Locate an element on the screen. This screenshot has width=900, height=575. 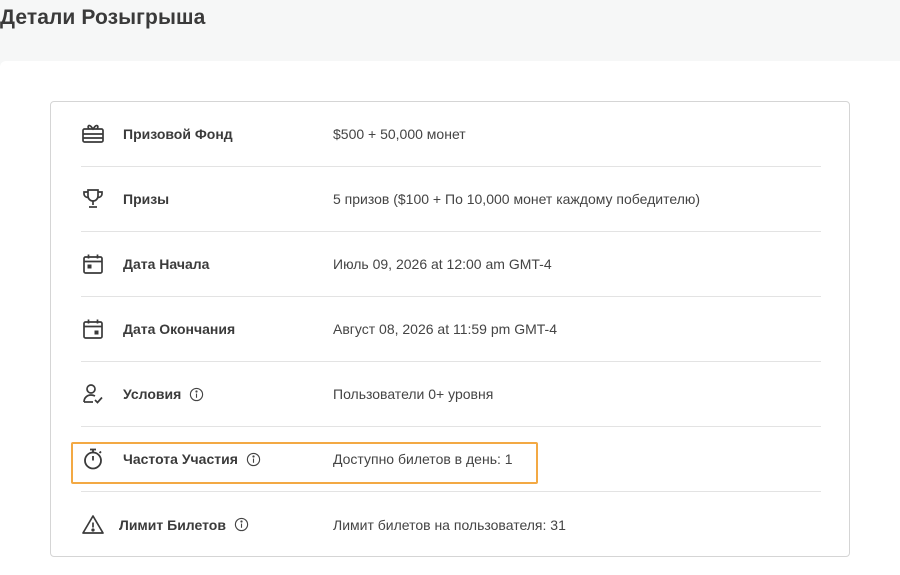
stopwatch-icon is located at coordinates (93, 459).